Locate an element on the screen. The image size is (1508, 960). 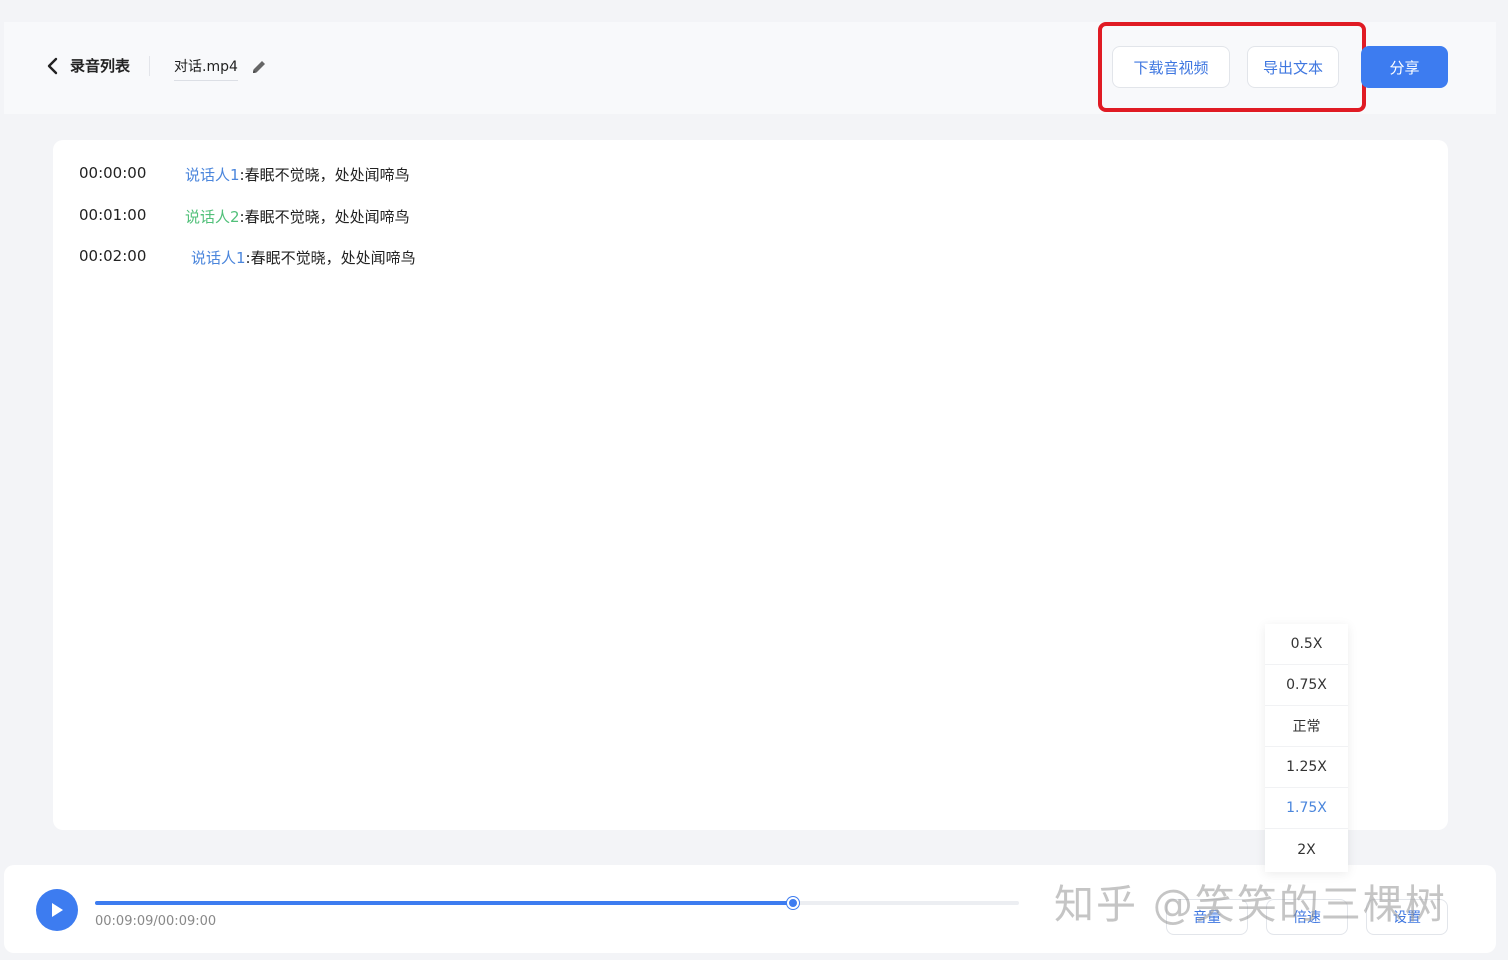
speed-option: 0.5X is located at coordinates (1306, 644).